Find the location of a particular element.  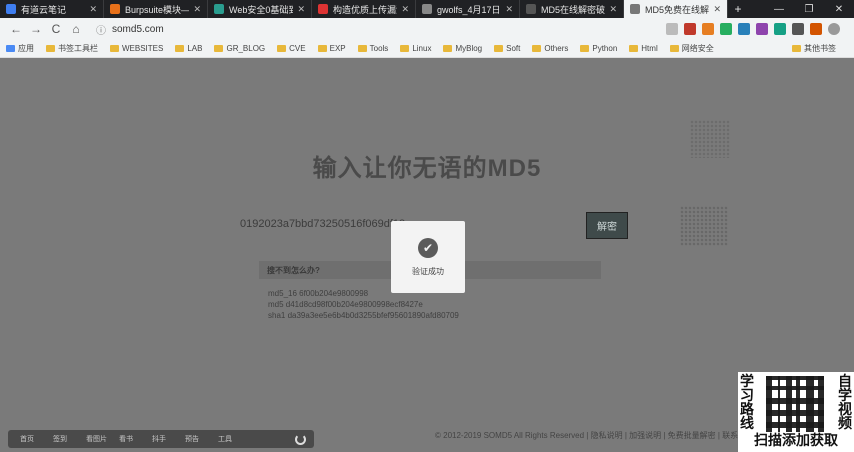

forward-icon: → is located at coordinates (36, 29).